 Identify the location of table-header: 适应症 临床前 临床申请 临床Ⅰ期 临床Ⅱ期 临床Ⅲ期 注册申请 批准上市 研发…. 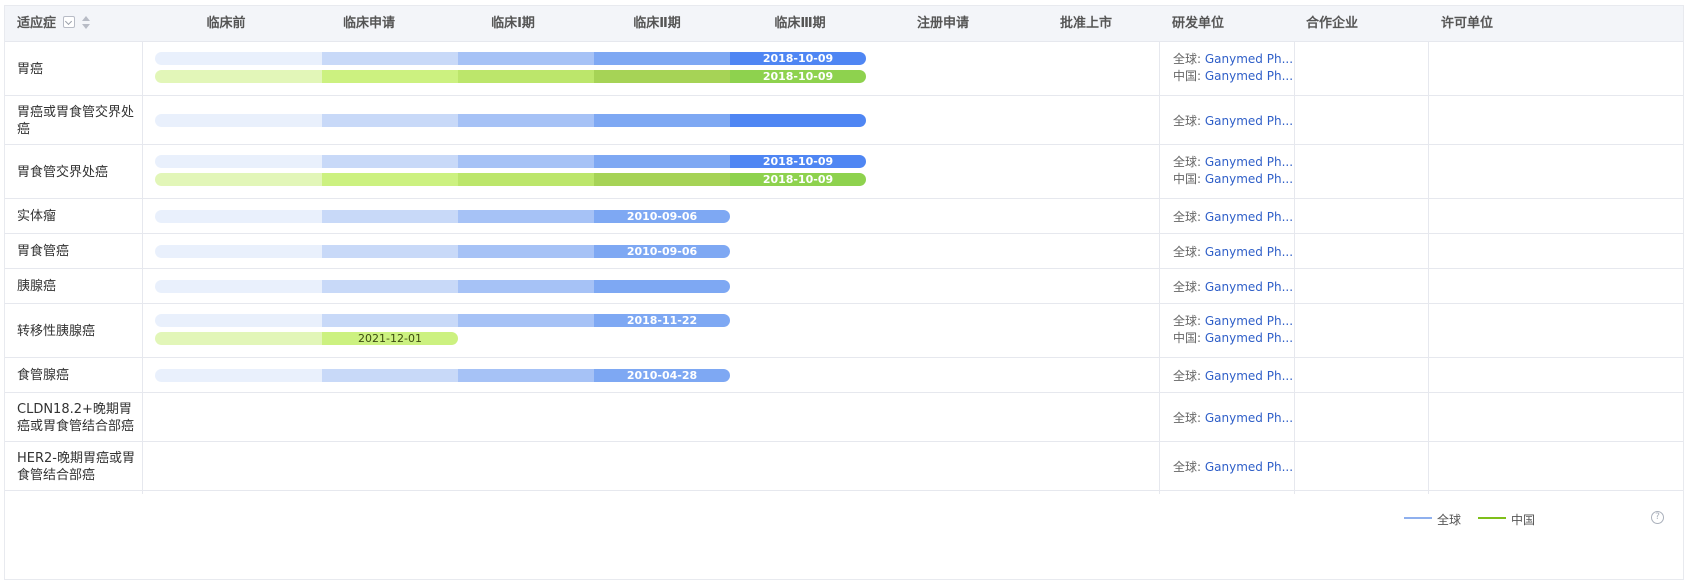
(844, 24).